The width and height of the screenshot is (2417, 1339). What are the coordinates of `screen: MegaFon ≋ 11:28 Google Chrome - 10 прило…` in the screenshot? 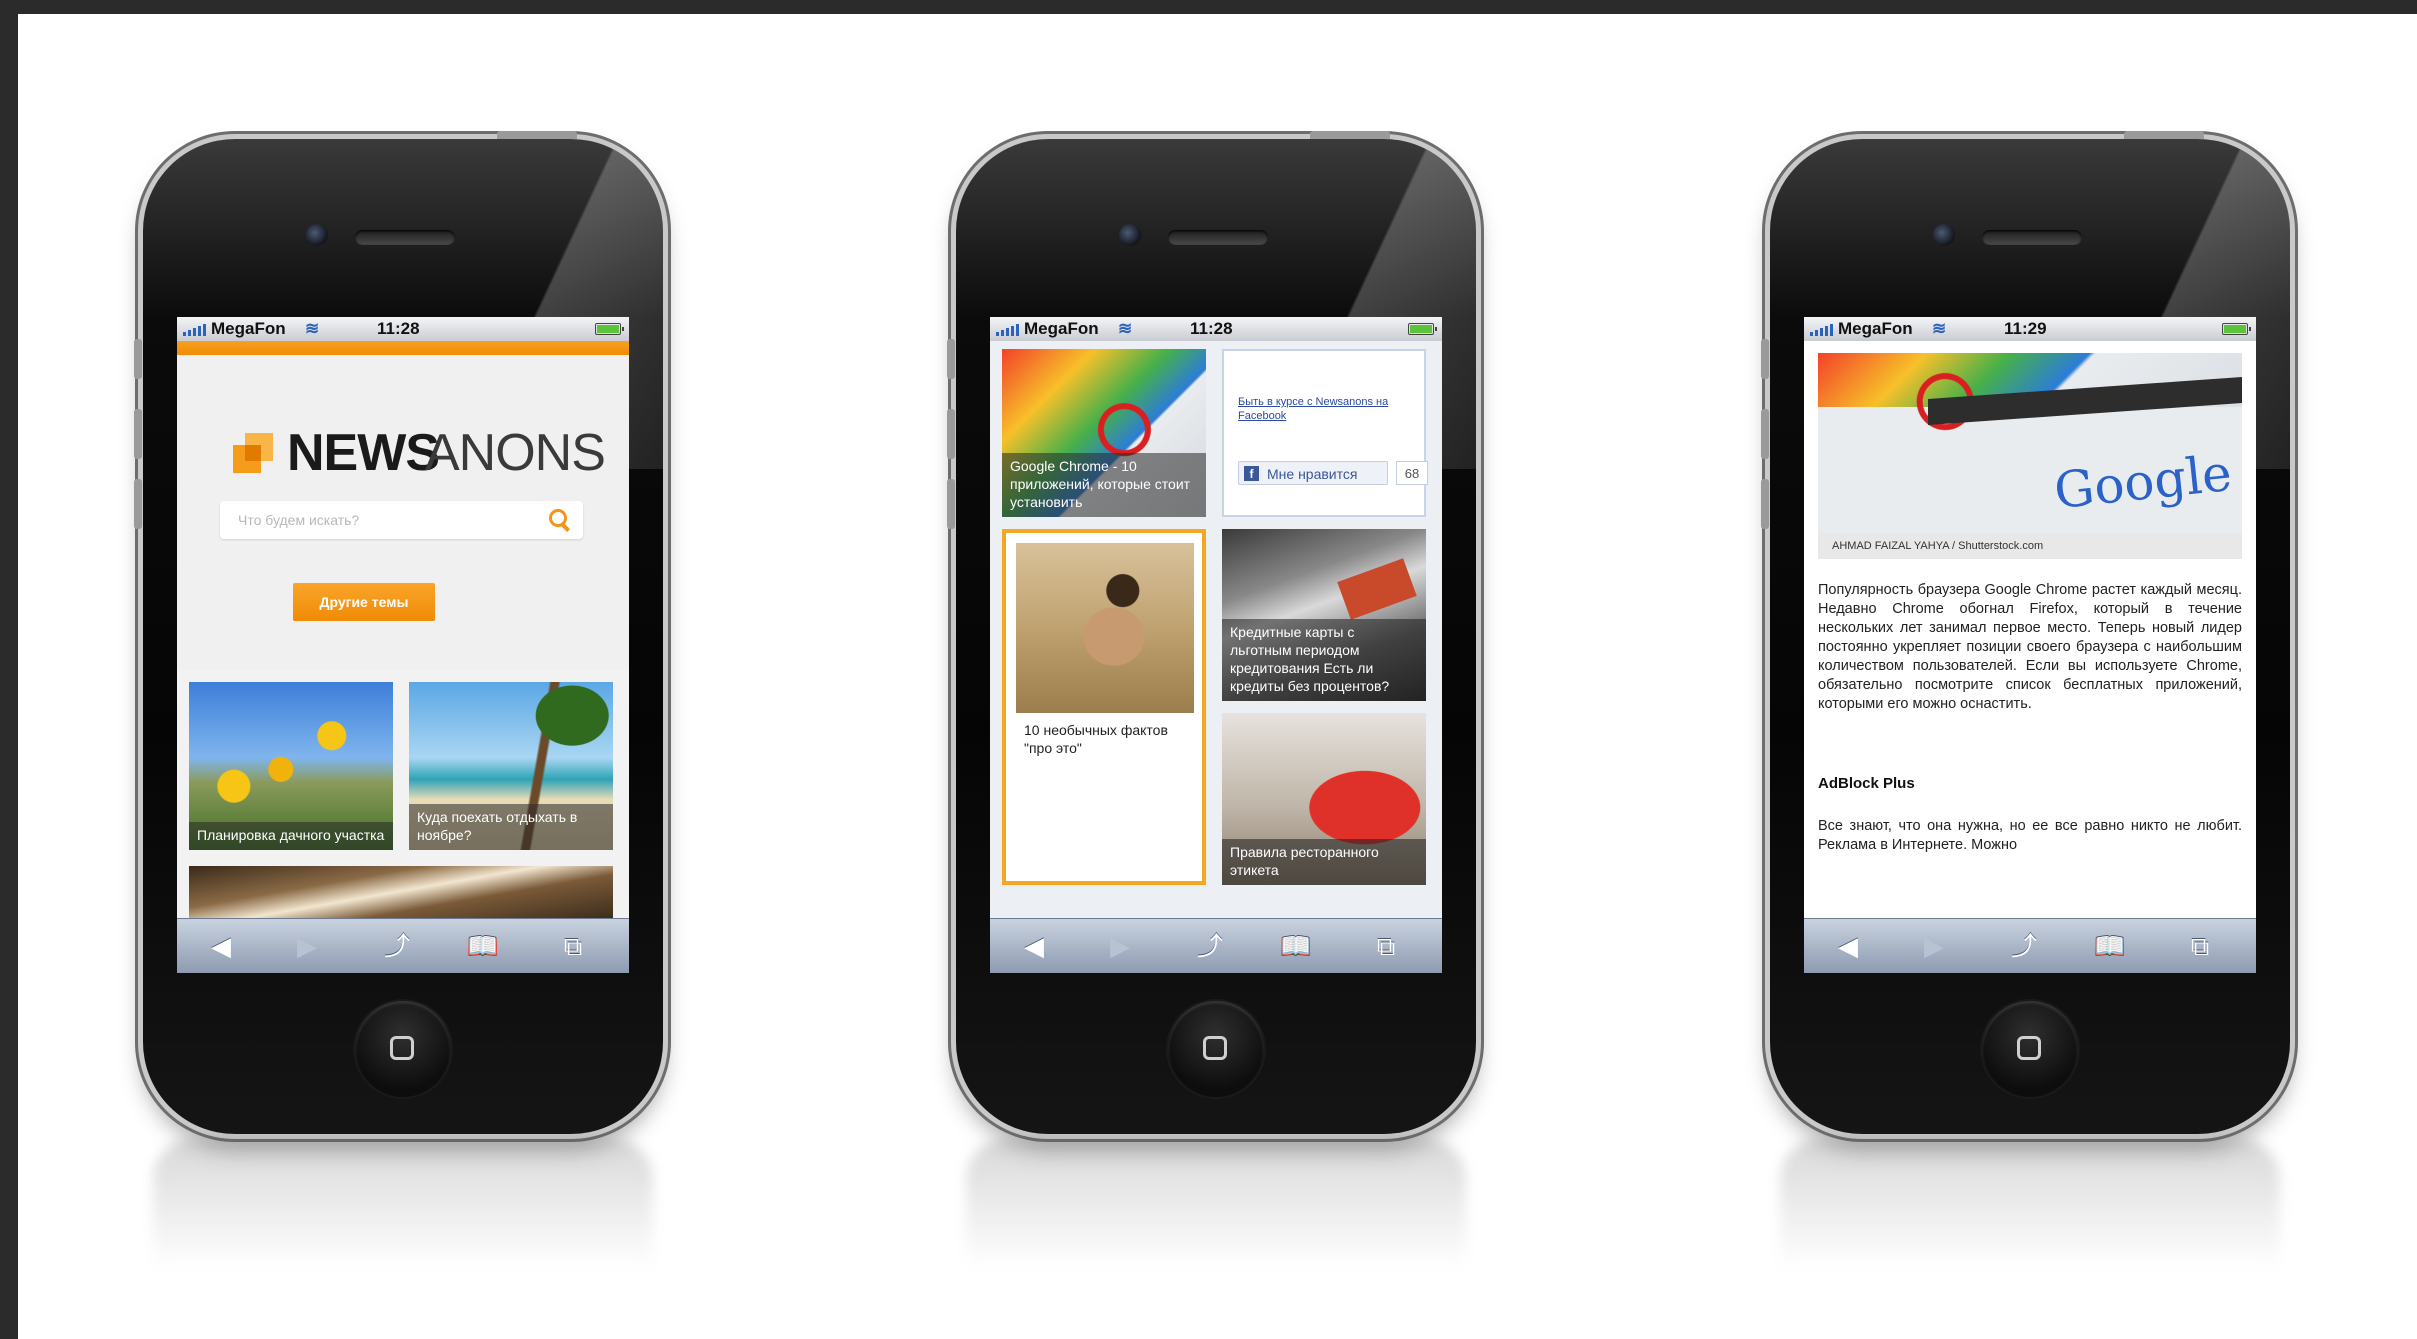 It's located at (1216, 645).